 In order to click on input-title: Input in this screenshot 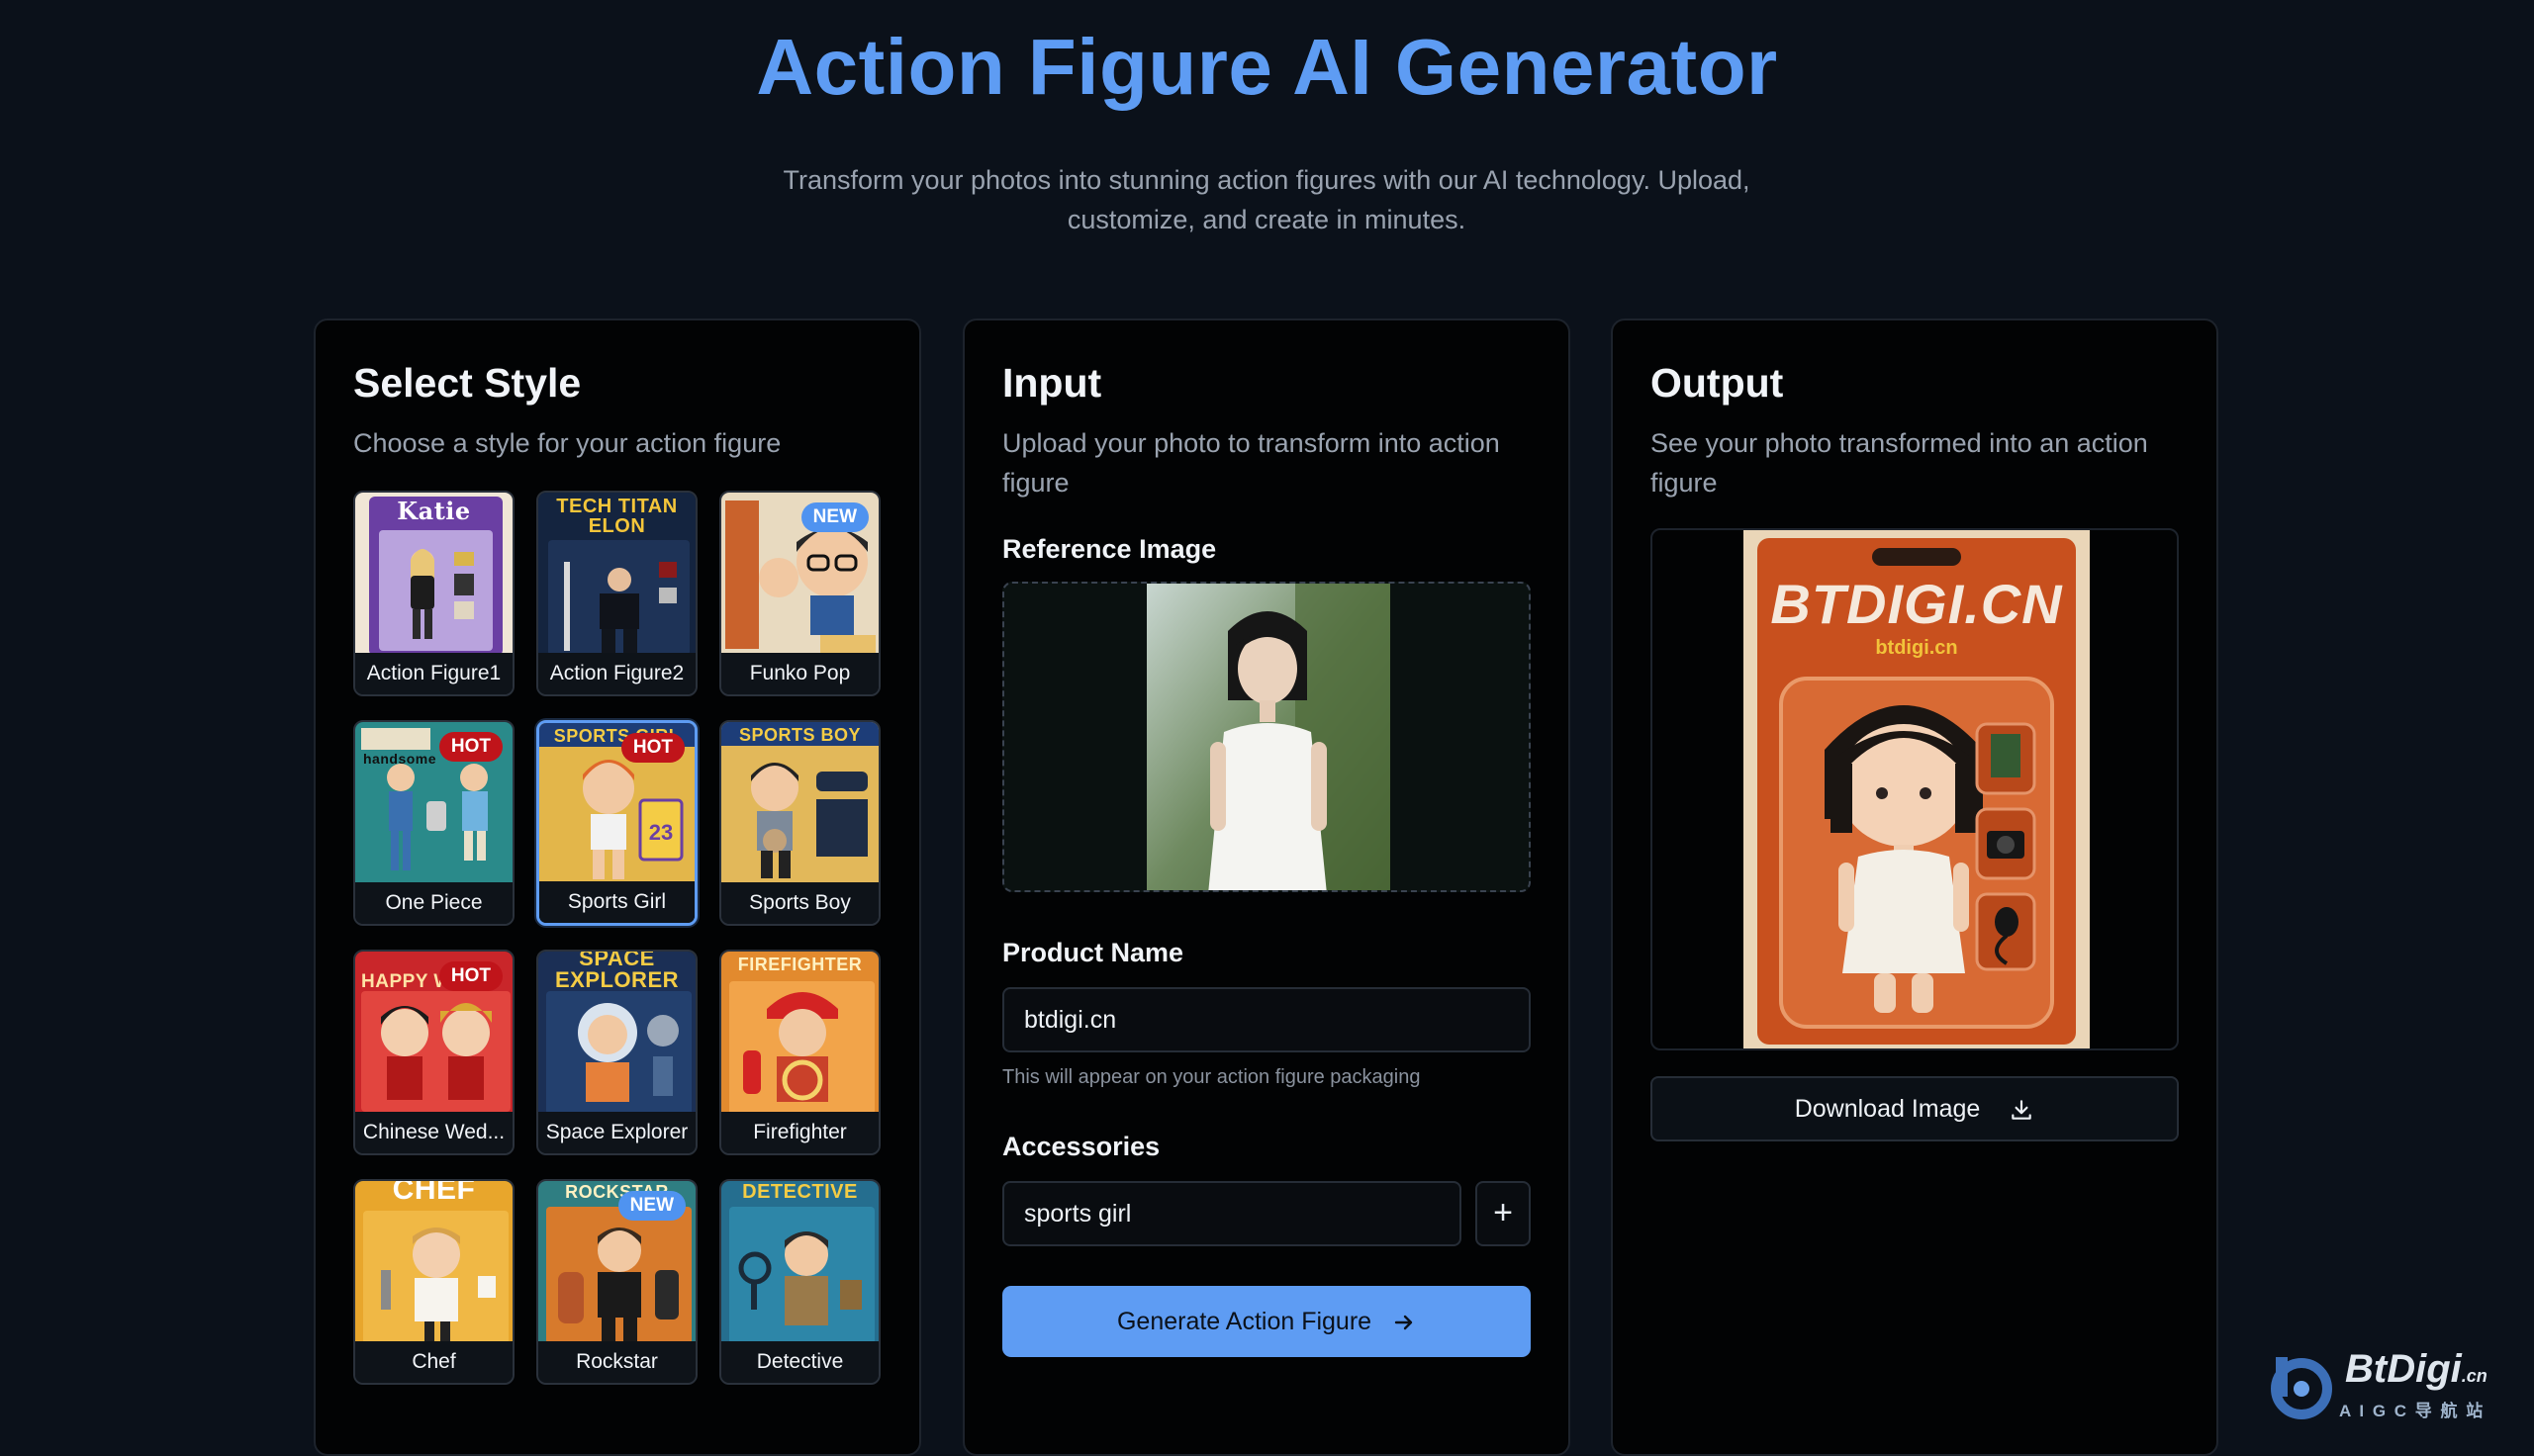, I will do `click(1052, 383)`.